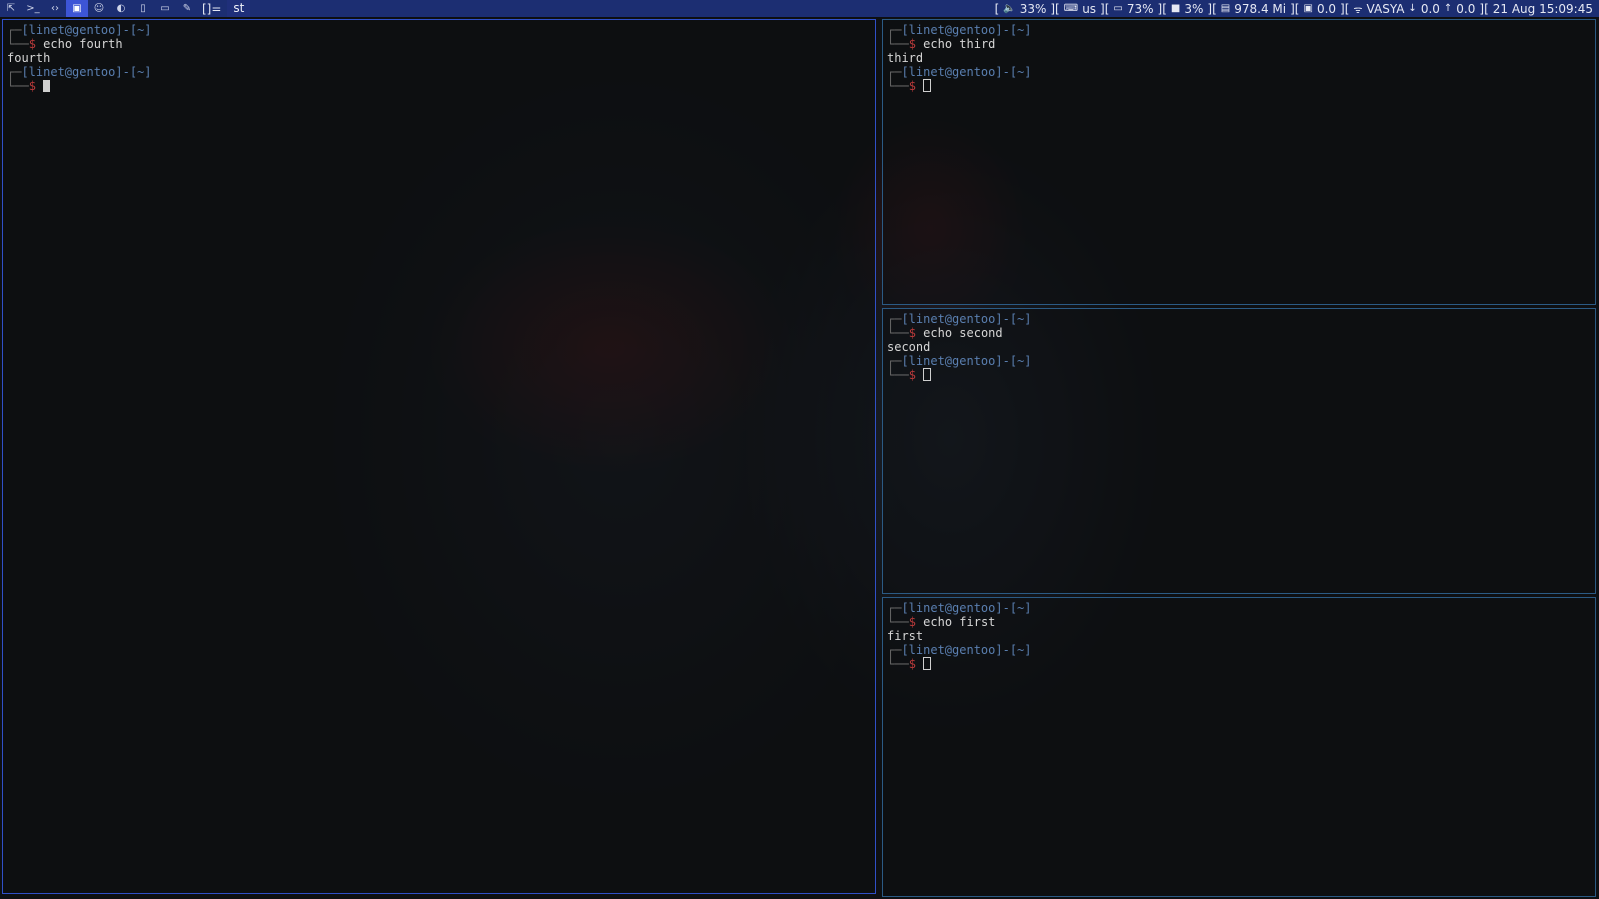 The width and height of the screenshot is (1599, 899). What do you see at coordinates (1542, 8) in the screenshot?
I see `datetime: 21 Aug 15:09:45` at bounding box center [1542, 8].